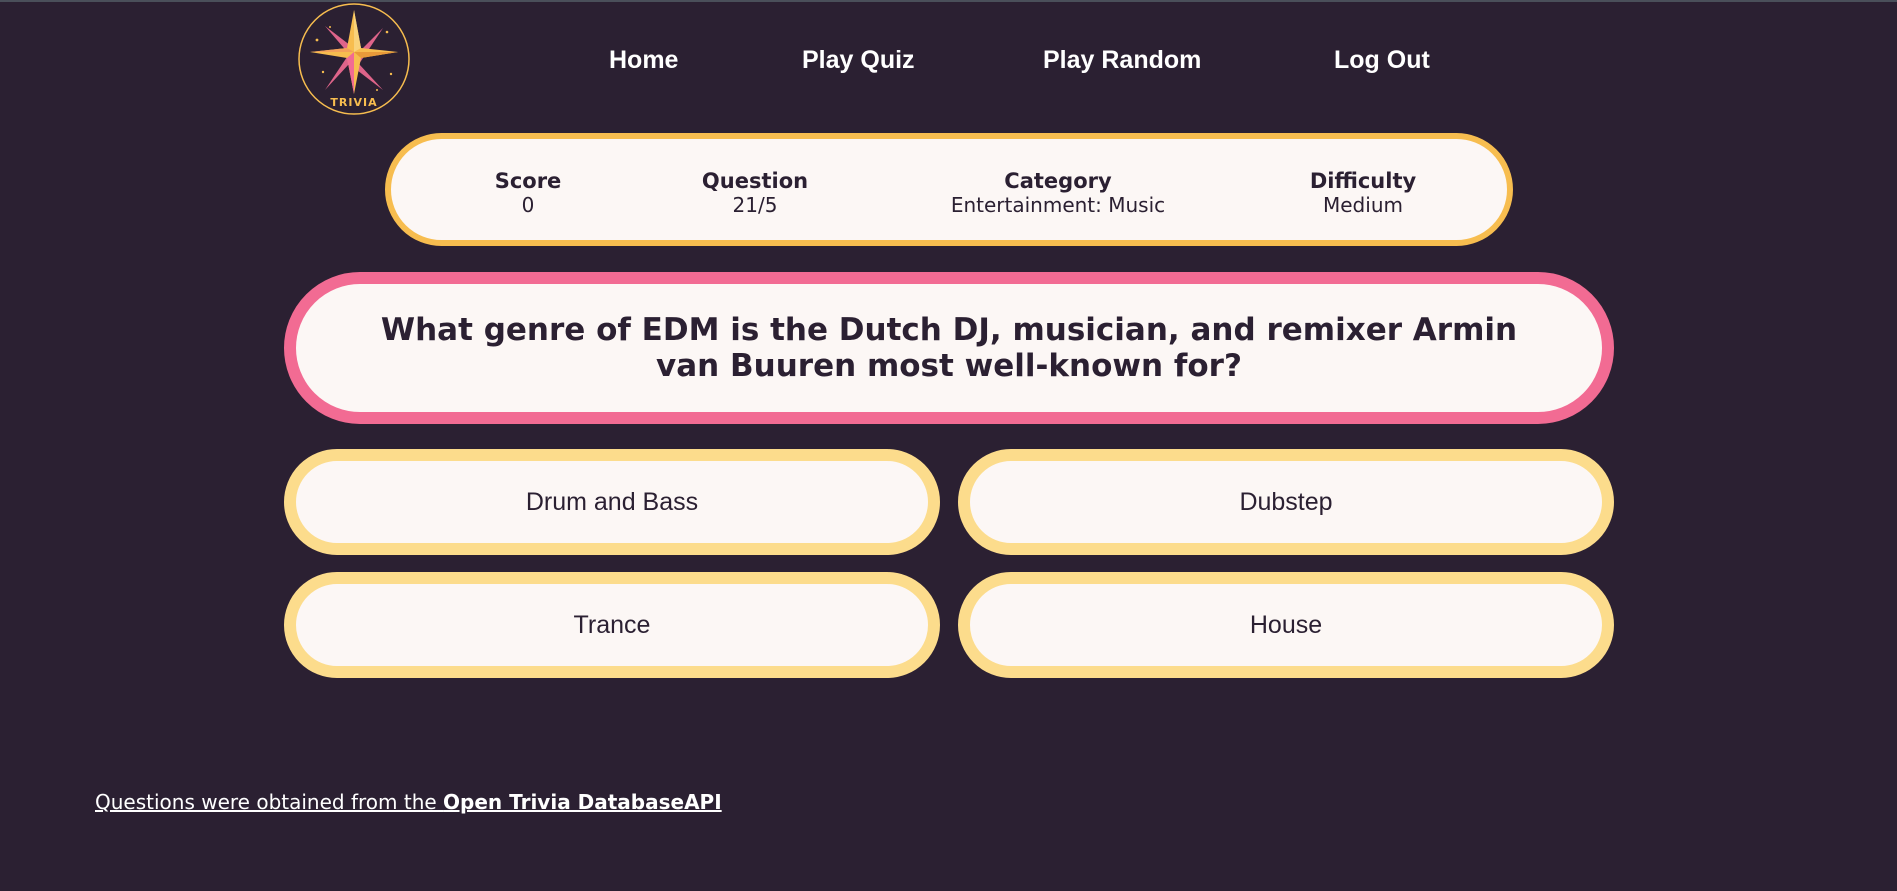  What do you see at coordinates (1058, 205) in the screenshot?
I see `stat-category-value: Entertainment: Music` at bounding box center [1058, 205].